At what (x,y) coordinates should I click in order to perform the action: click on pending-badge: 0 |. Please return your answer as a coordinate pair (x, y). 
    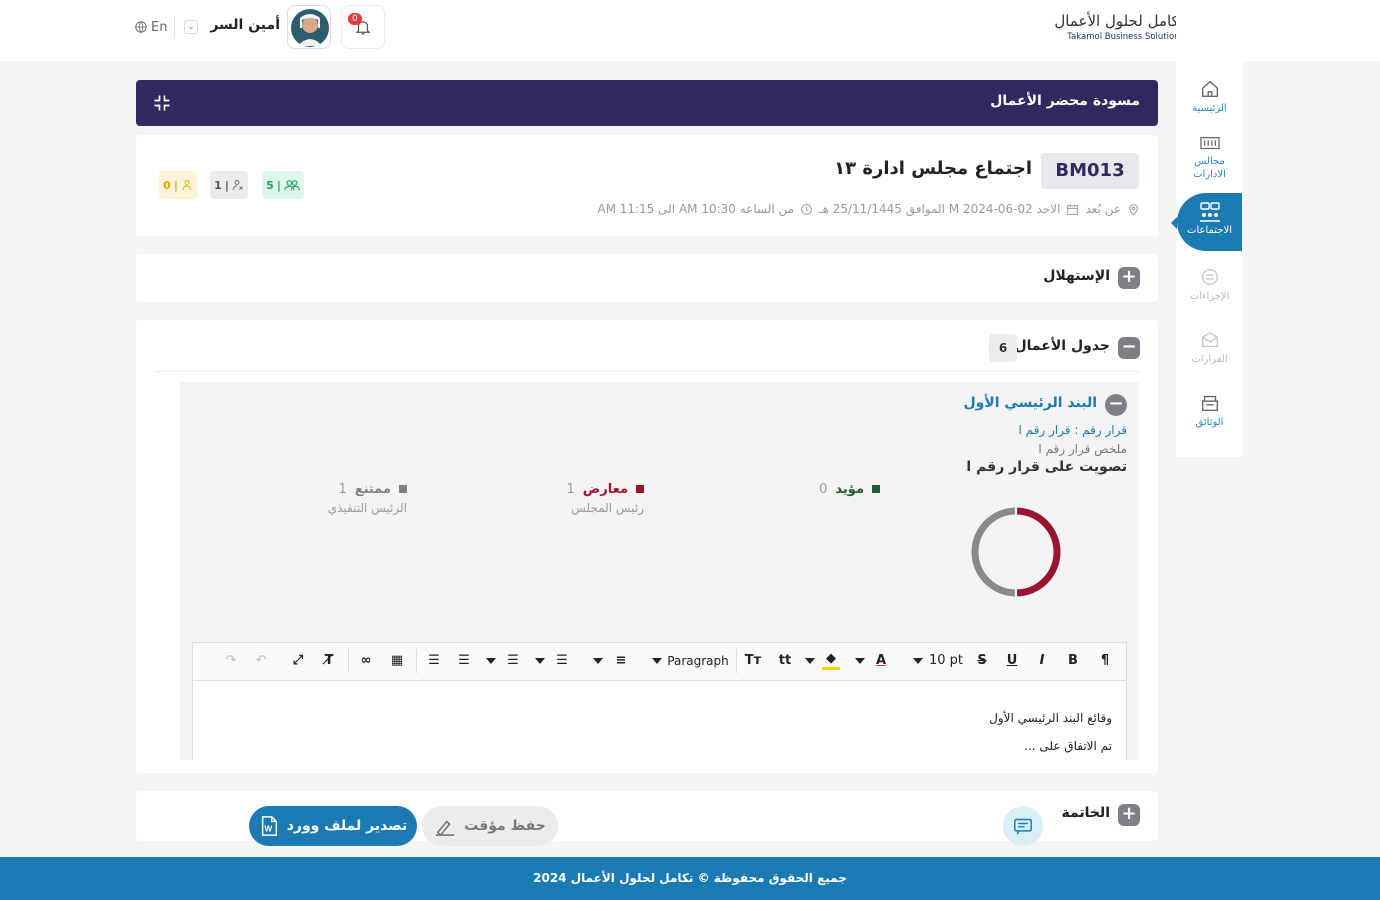
    Looking at the image, I should click on (178, 185).